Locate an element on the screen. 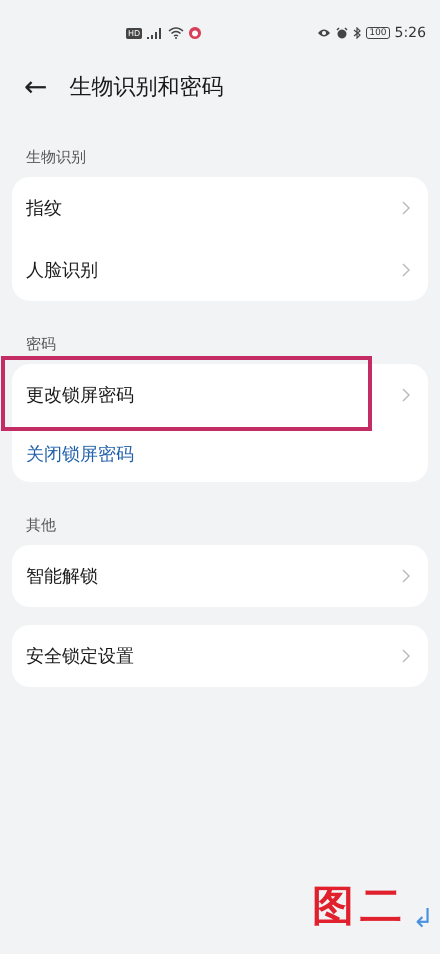  app-notification-icon is located at coordinates (195, 33).